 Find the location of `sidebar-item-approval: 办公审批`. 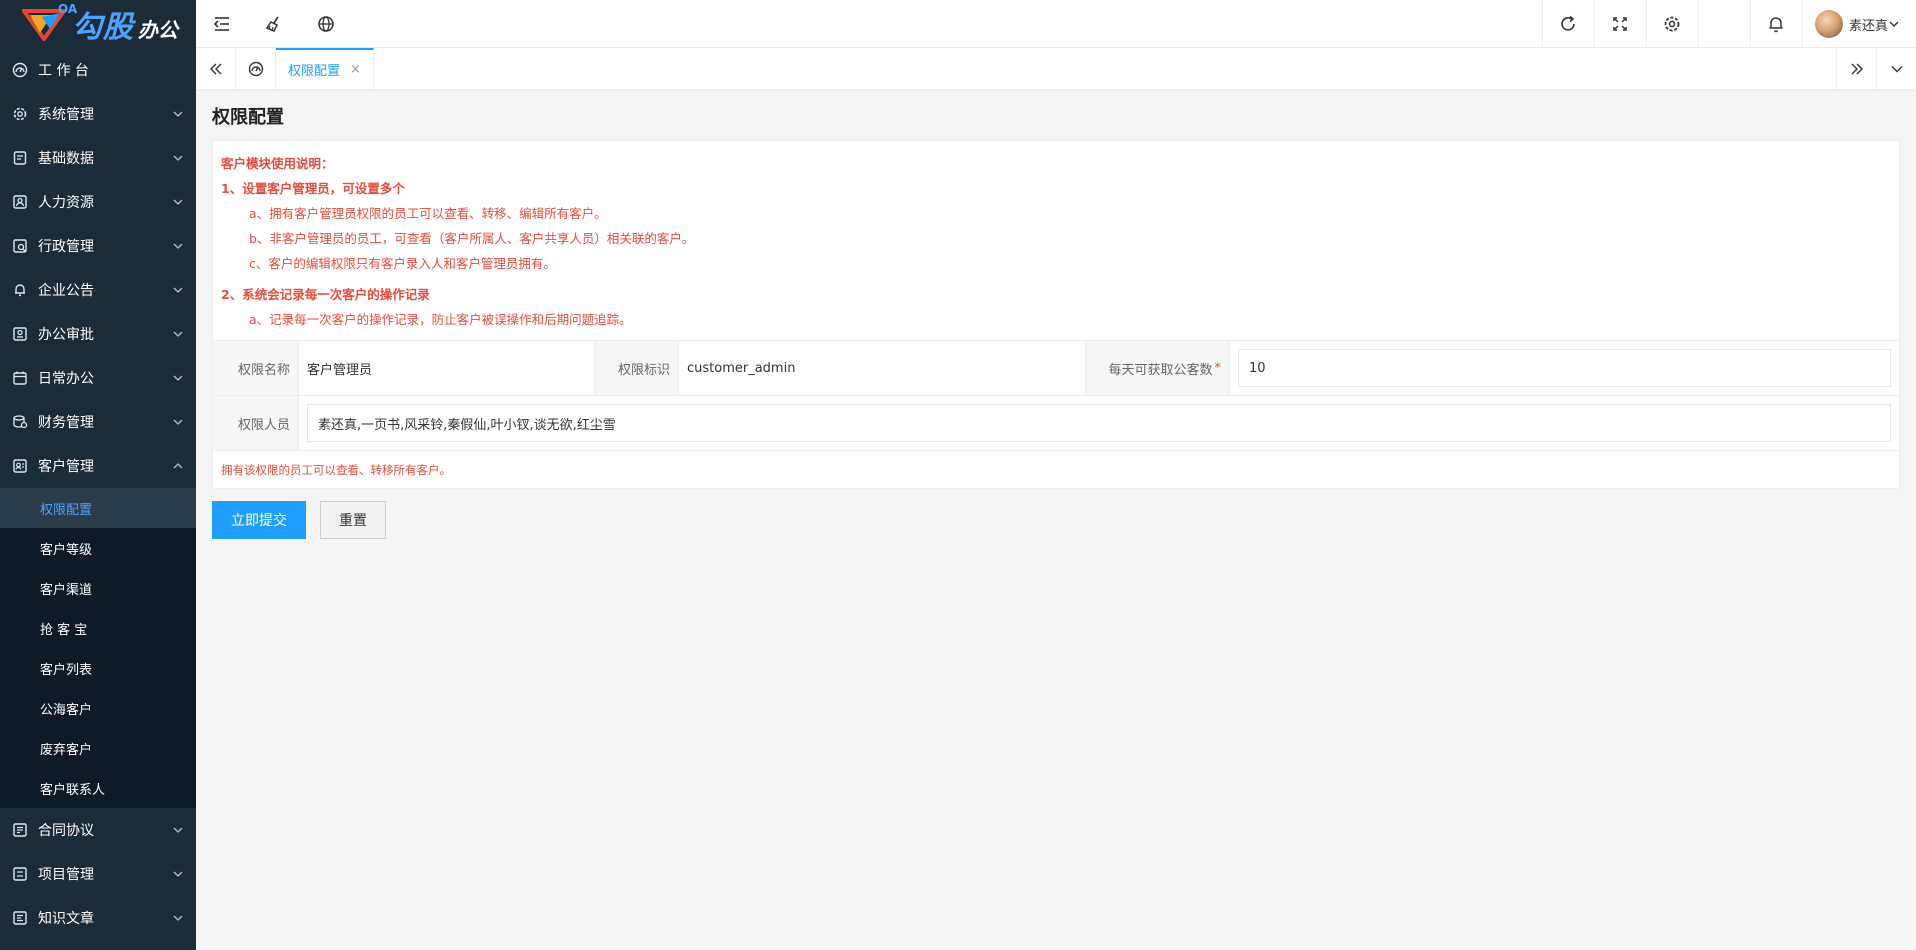

sidebar-item-approval: 办公审批 is located at coordinates (98, 334).